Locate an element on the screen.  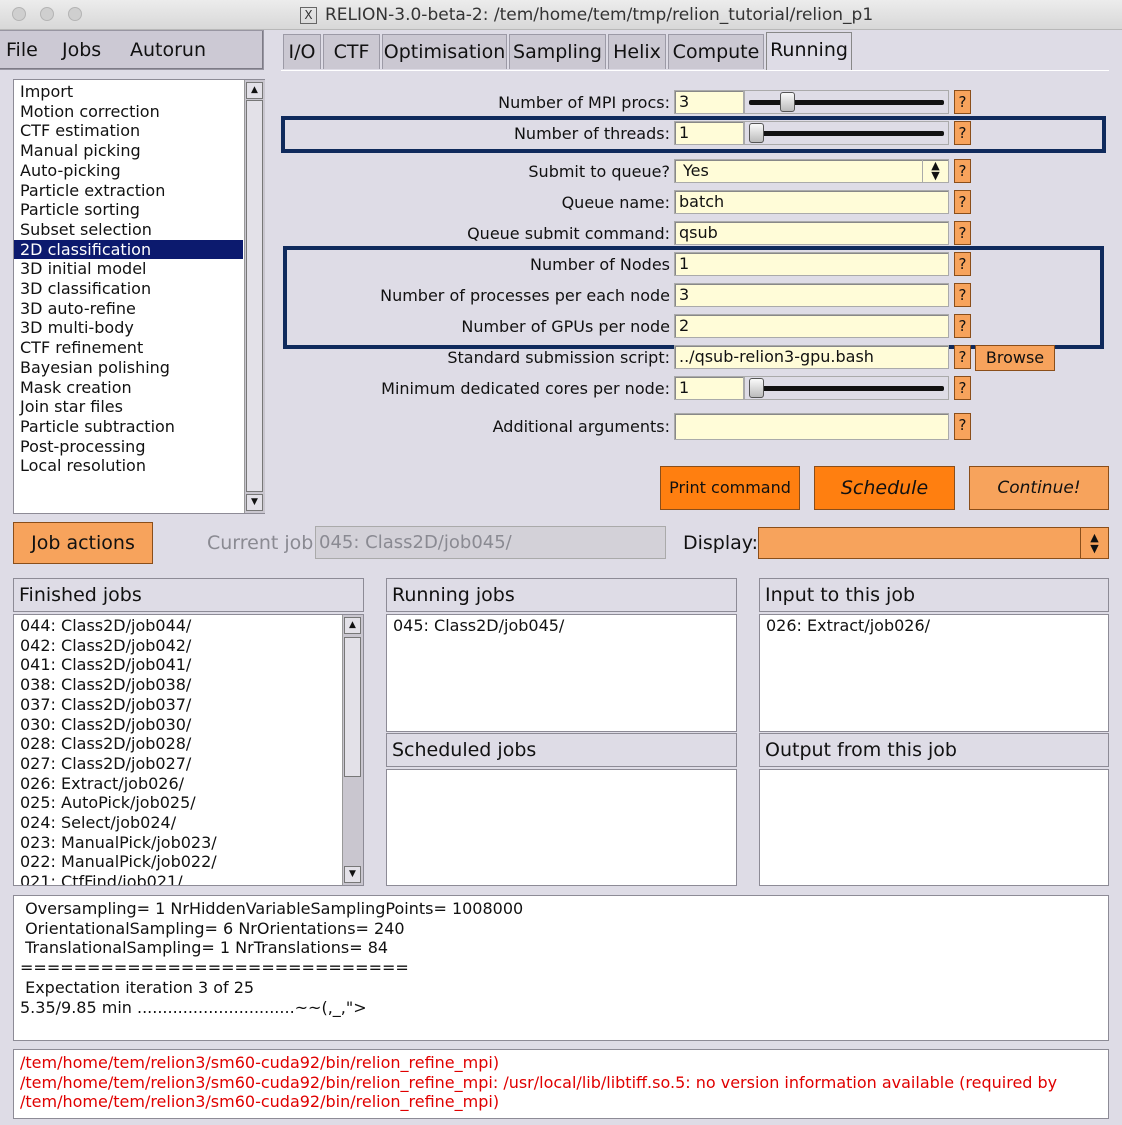
job-type-bayesian-polishing: Bayesian polishing is located at coordinates (128, 368).